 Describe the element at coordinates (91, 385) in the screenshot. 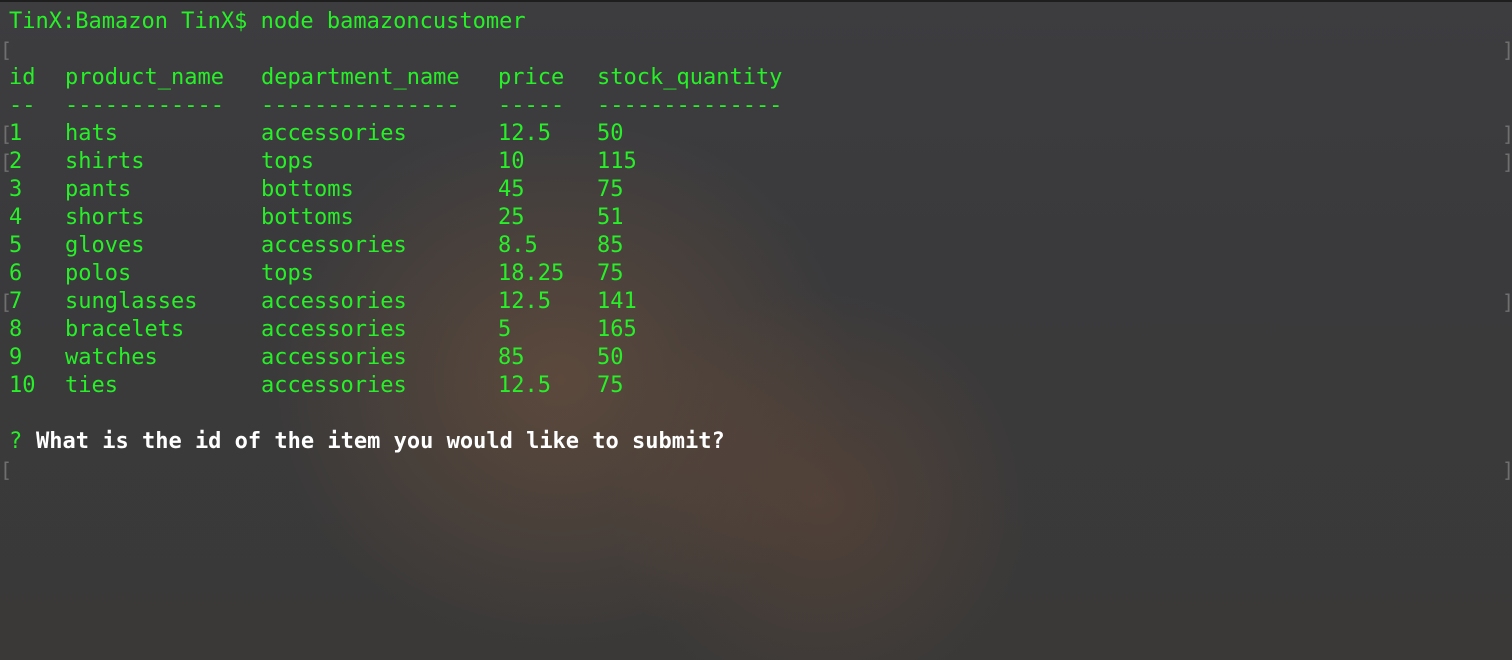

I see `row-product-name: ties` at that location.